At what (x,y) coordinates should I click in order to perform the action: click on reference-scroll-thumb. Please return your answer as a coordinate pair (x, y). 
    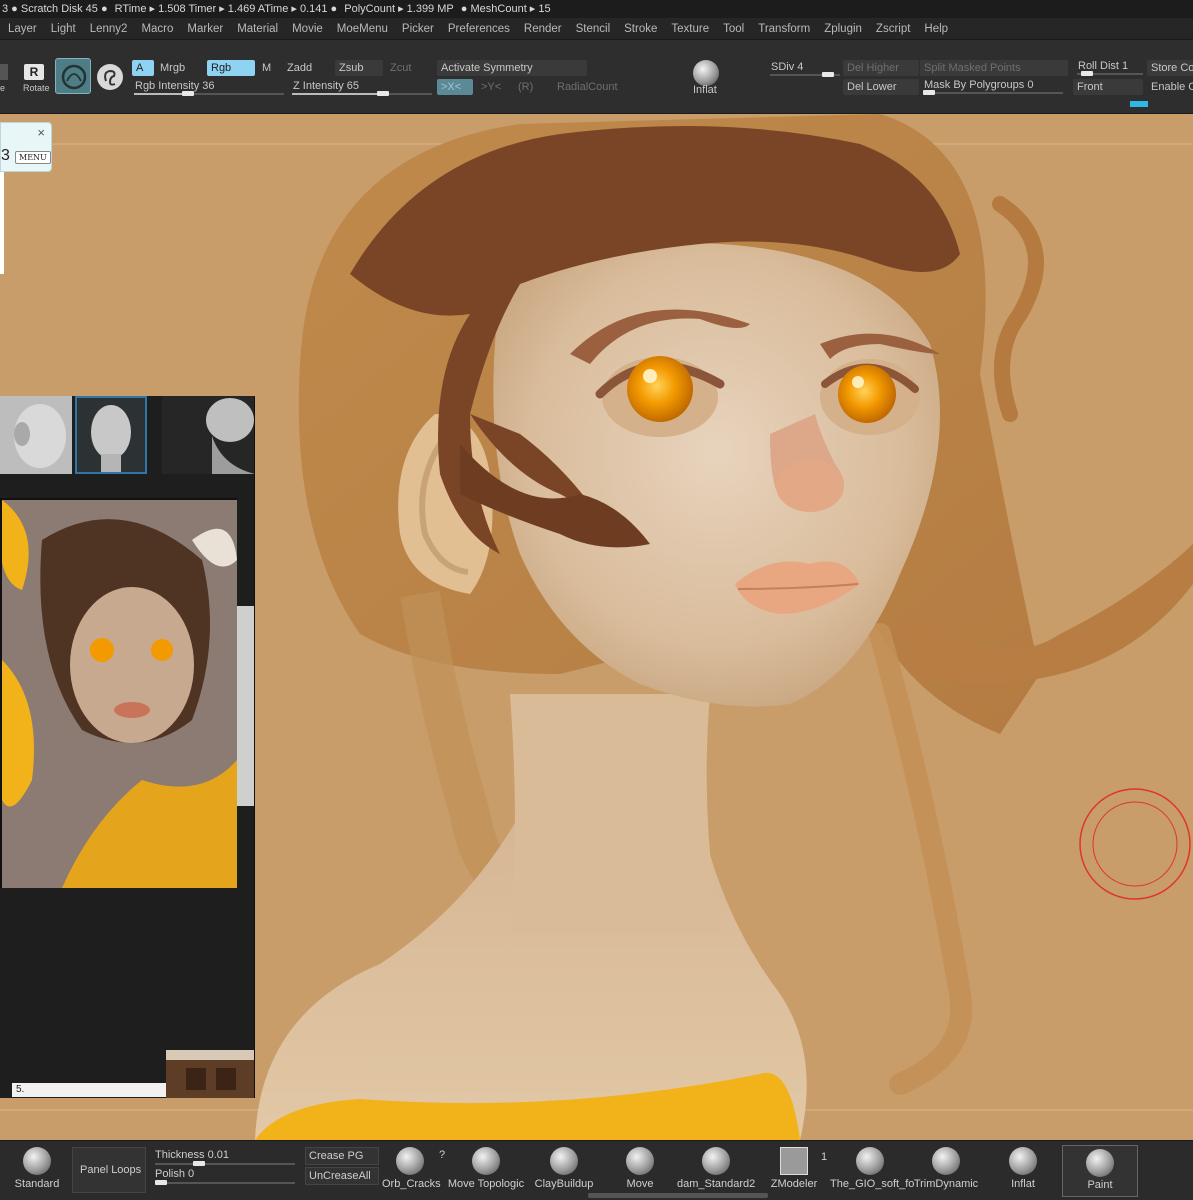
    Looking at the image, I should click on (245, 706).